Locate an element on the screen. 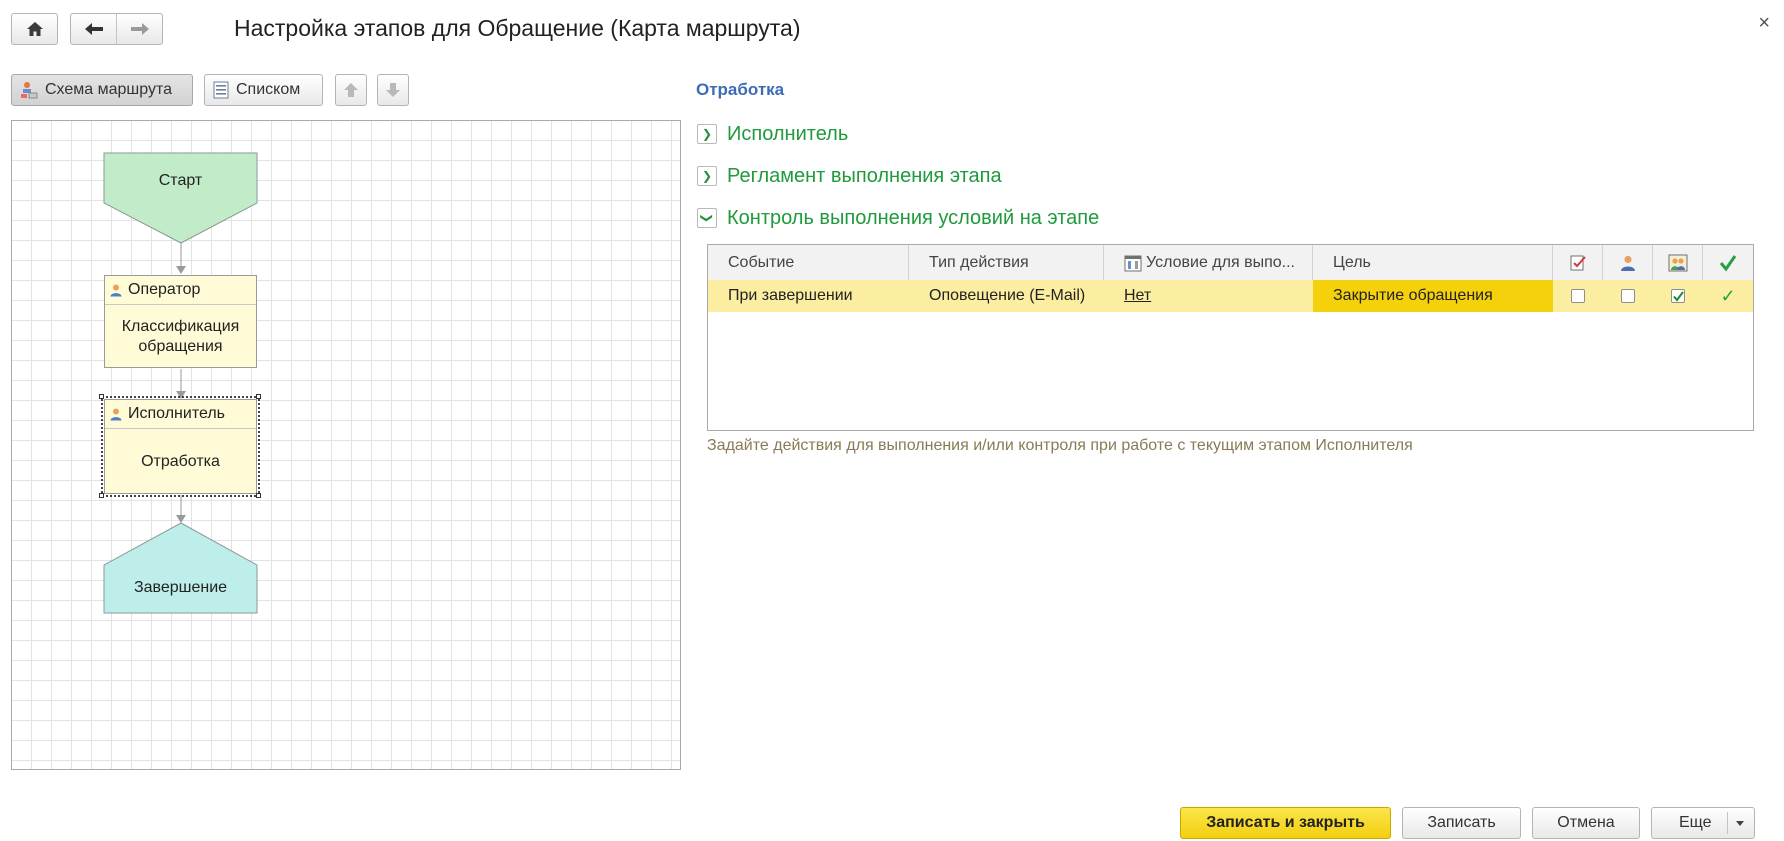  selection-frame is located at coordinates (180, 446).